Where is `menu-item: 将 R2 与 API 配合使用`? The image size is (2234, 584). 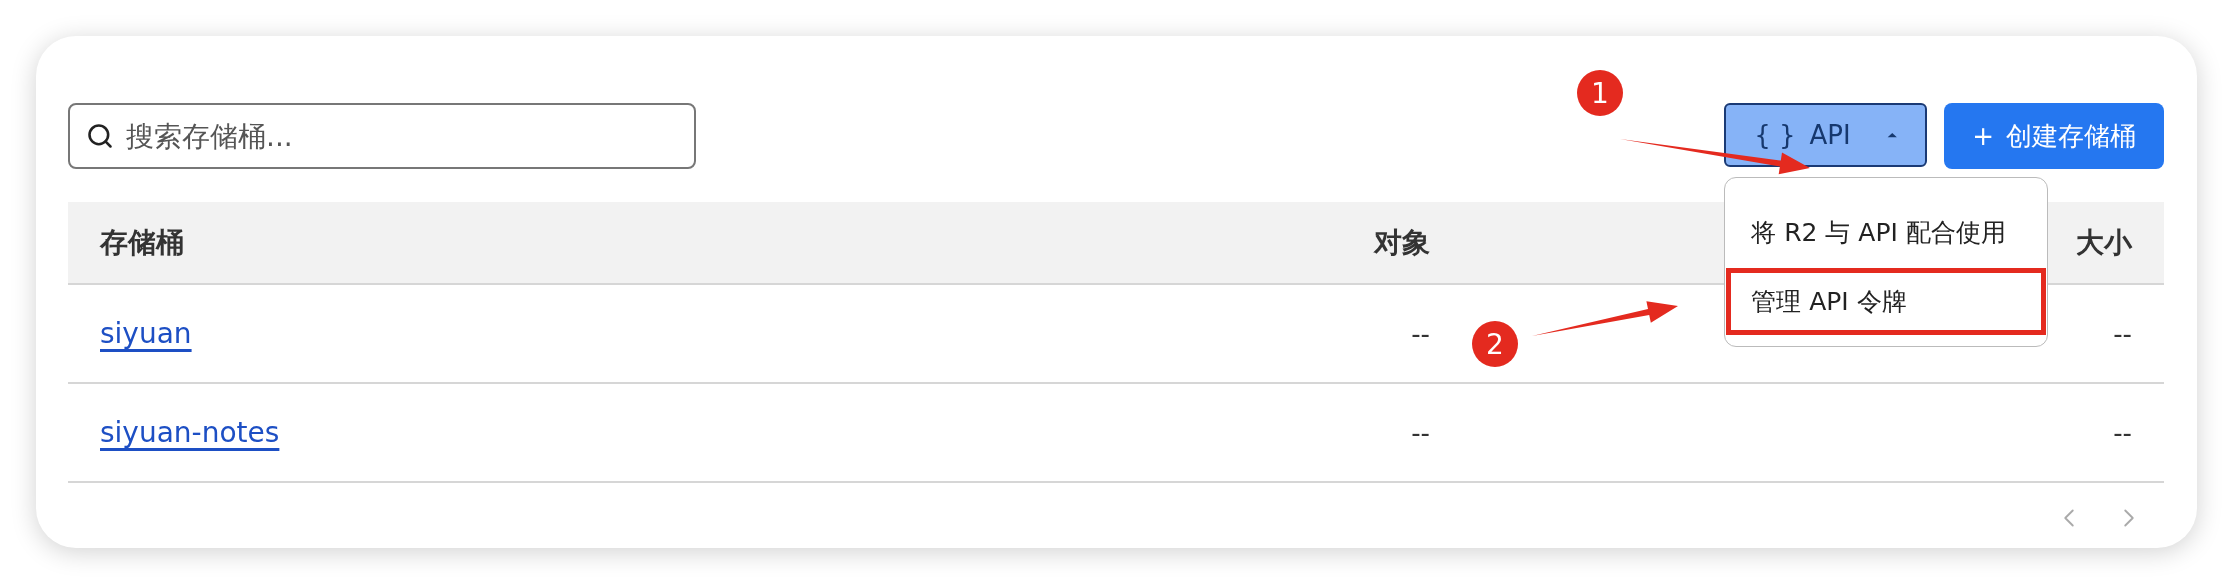 menu-item: 将 R2 与 API 配合使用 is located at coordinates (1886, 232).